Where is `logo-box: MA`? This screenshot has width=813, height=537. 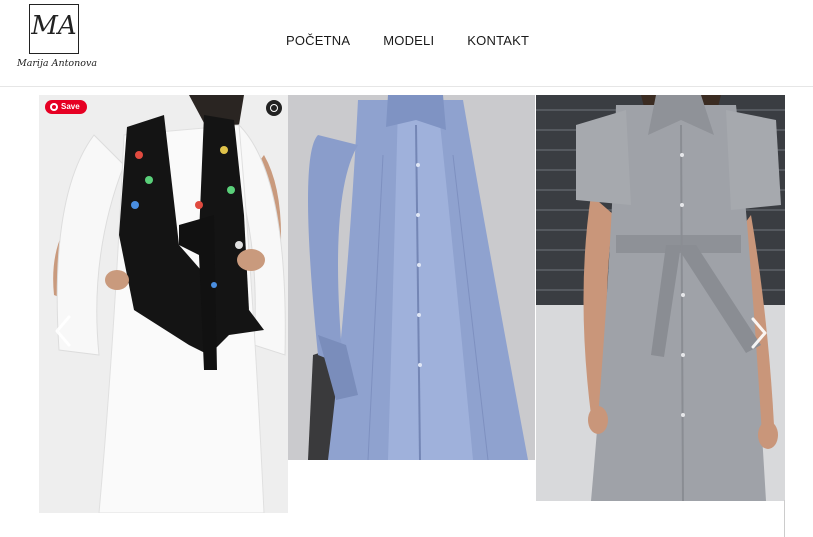 logo-box: MA is located at coordinates (54, 29).